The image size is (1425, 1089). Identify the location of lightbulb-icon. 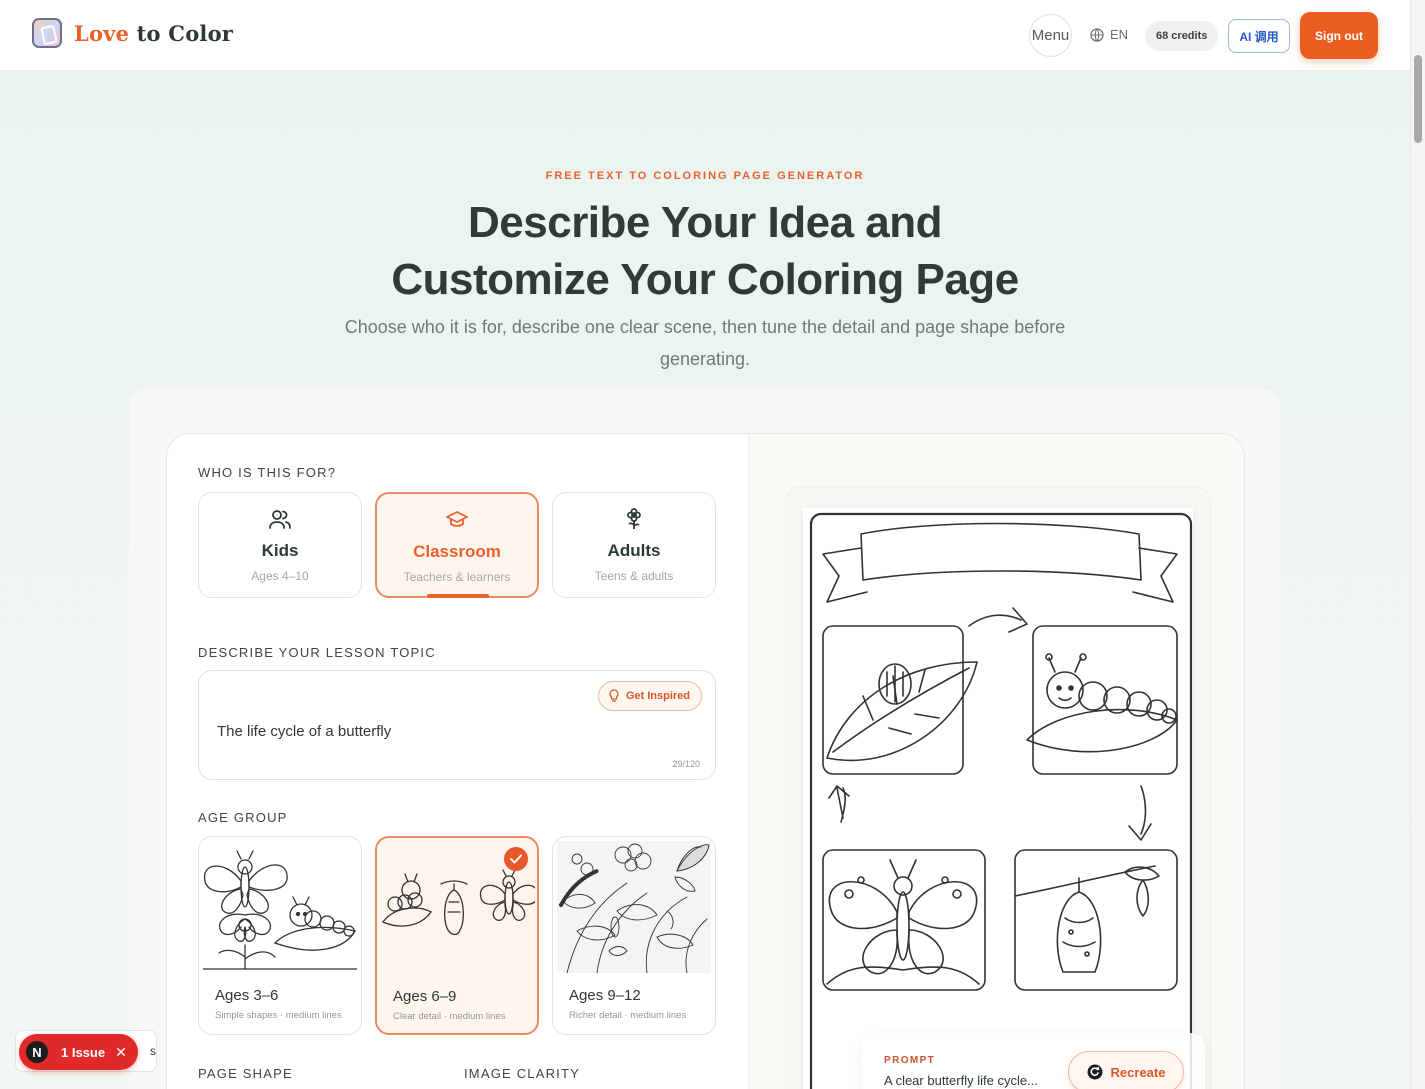
(614, 695).